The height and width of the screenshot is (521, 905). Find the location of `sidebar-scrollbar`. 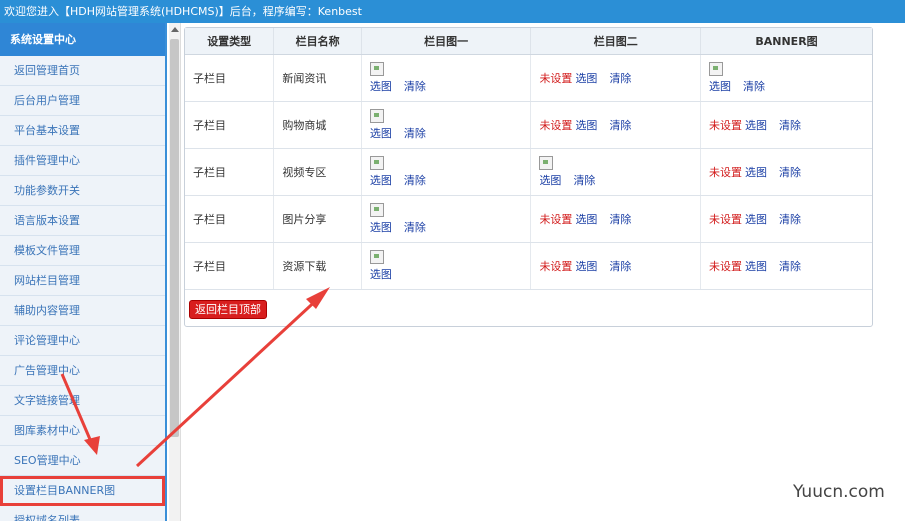

sidebar-scrollbar is located at coordinates (175, 272).